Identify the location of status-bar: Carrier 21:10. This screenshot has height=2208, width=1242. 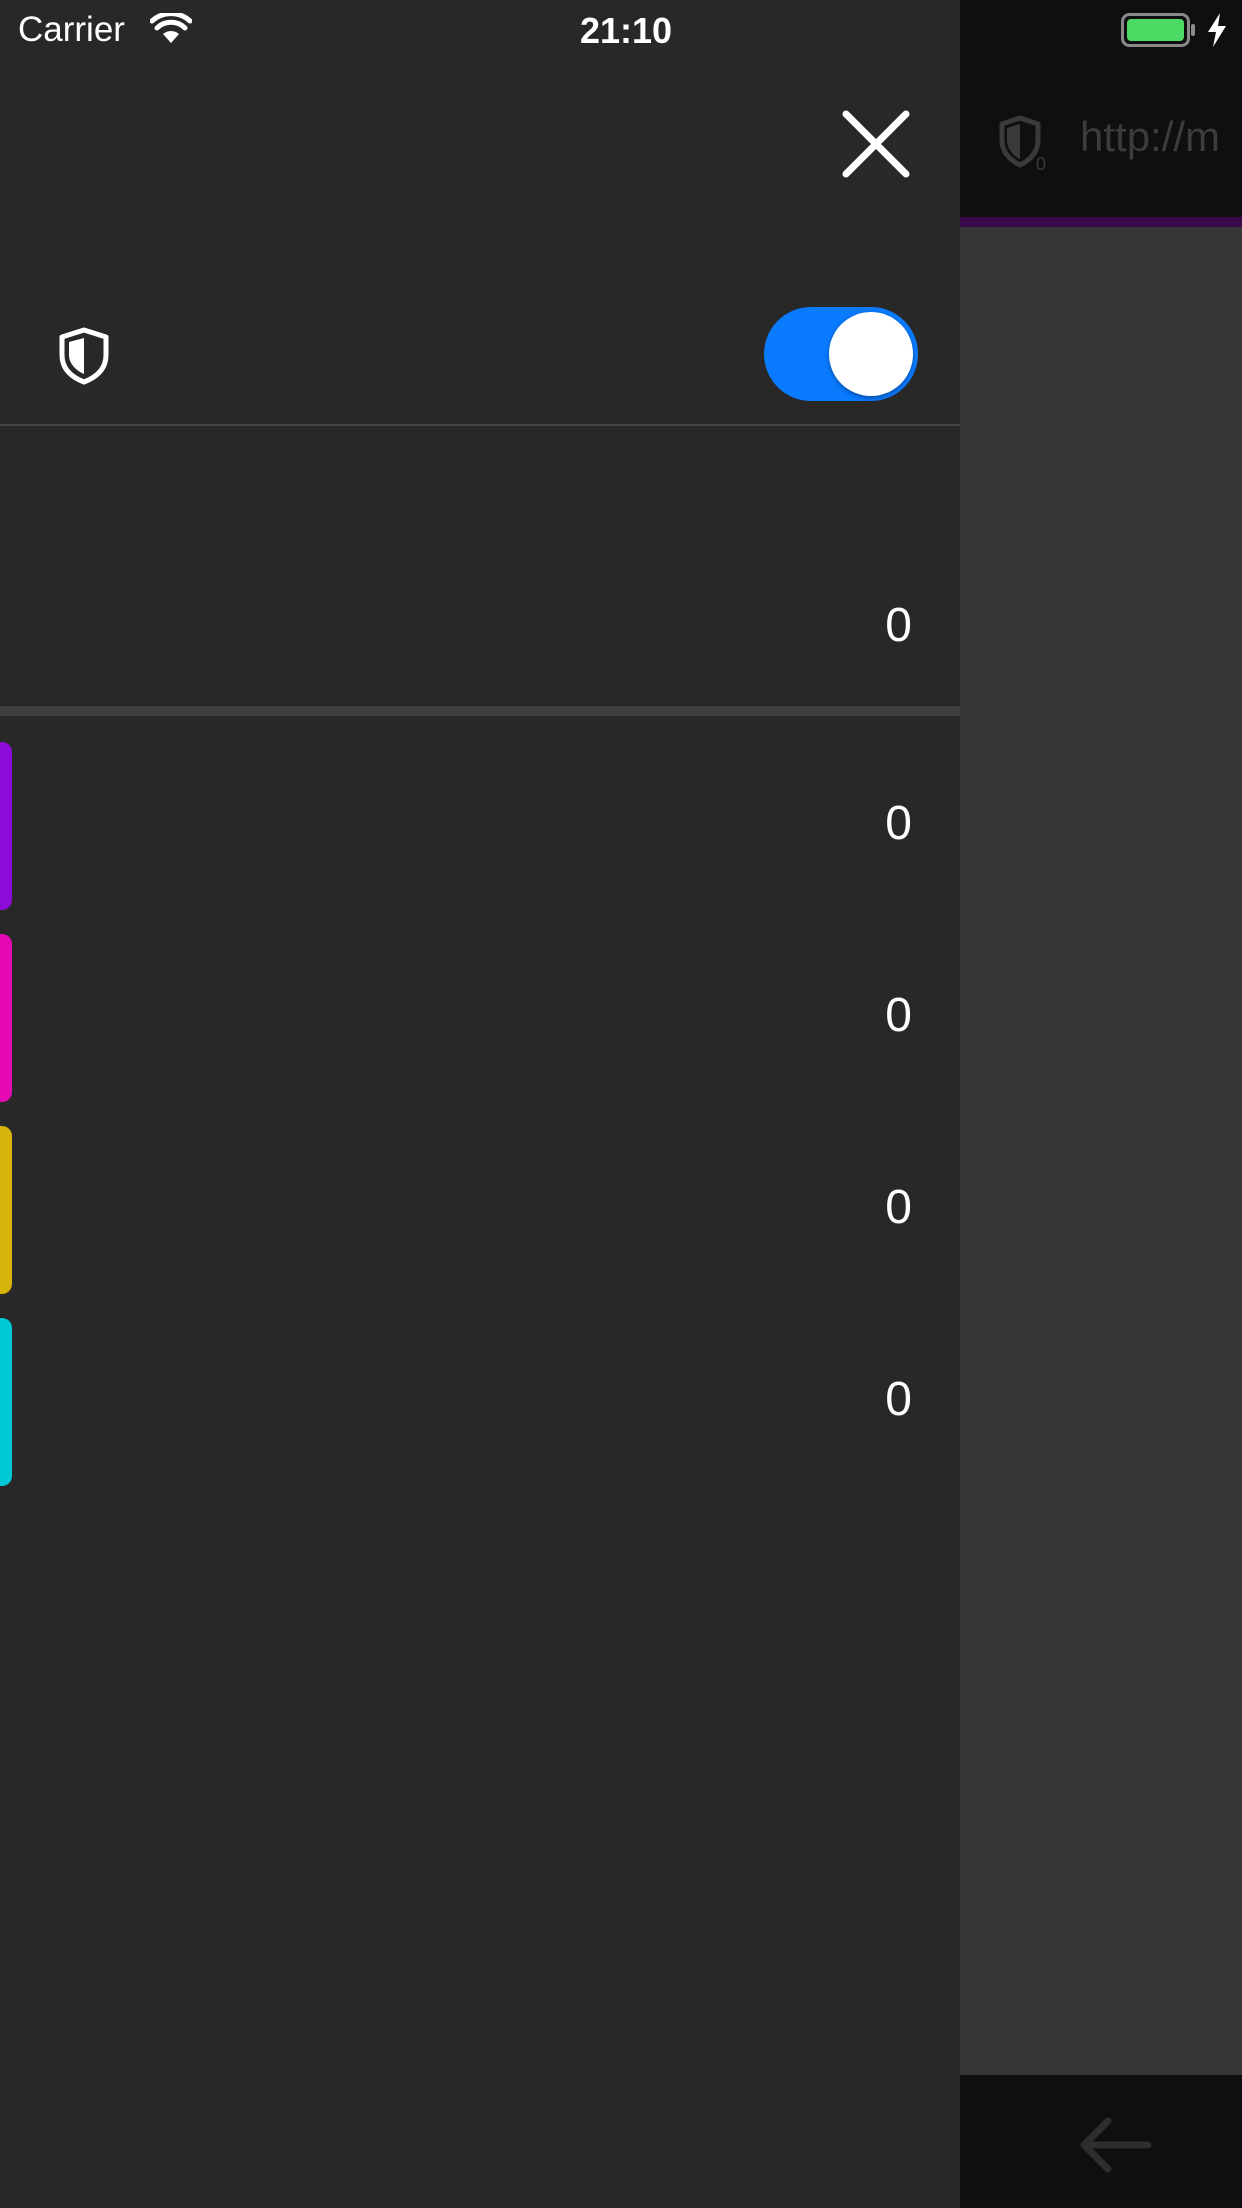
(621, 31).